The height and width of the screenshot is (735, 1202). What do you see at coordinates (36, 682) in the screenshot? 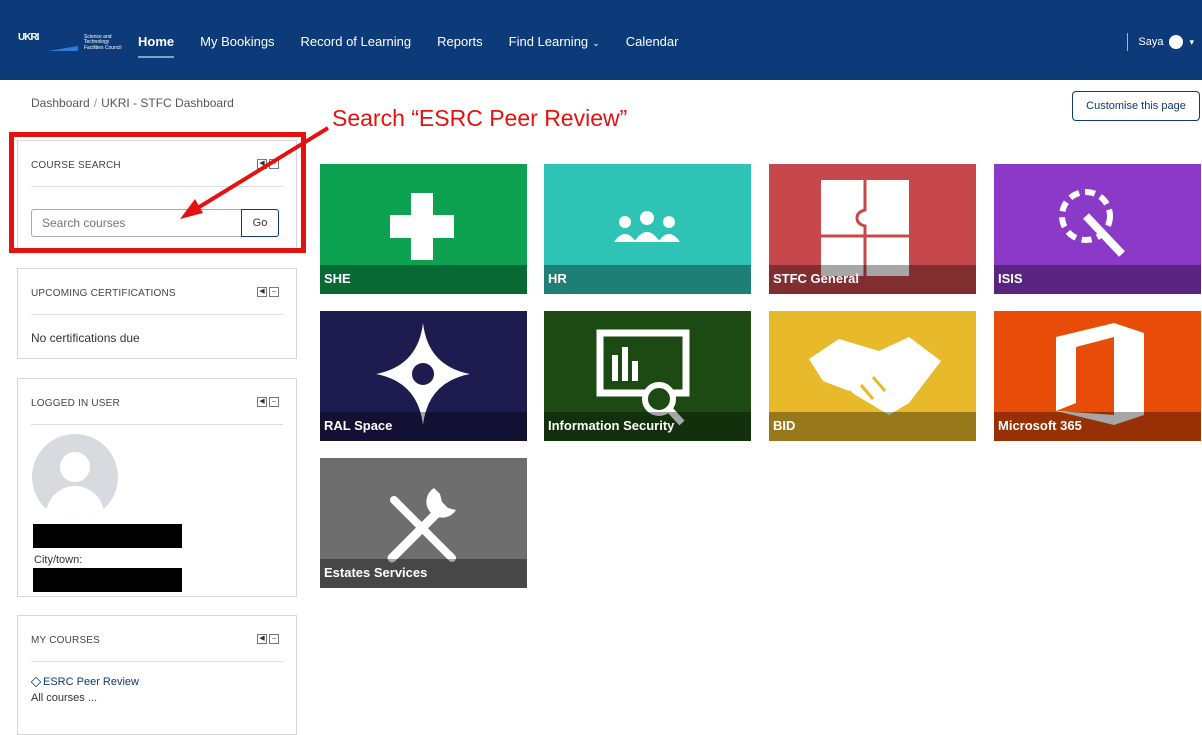
I see `course-cube-icon` at bounding box center [36, 682].